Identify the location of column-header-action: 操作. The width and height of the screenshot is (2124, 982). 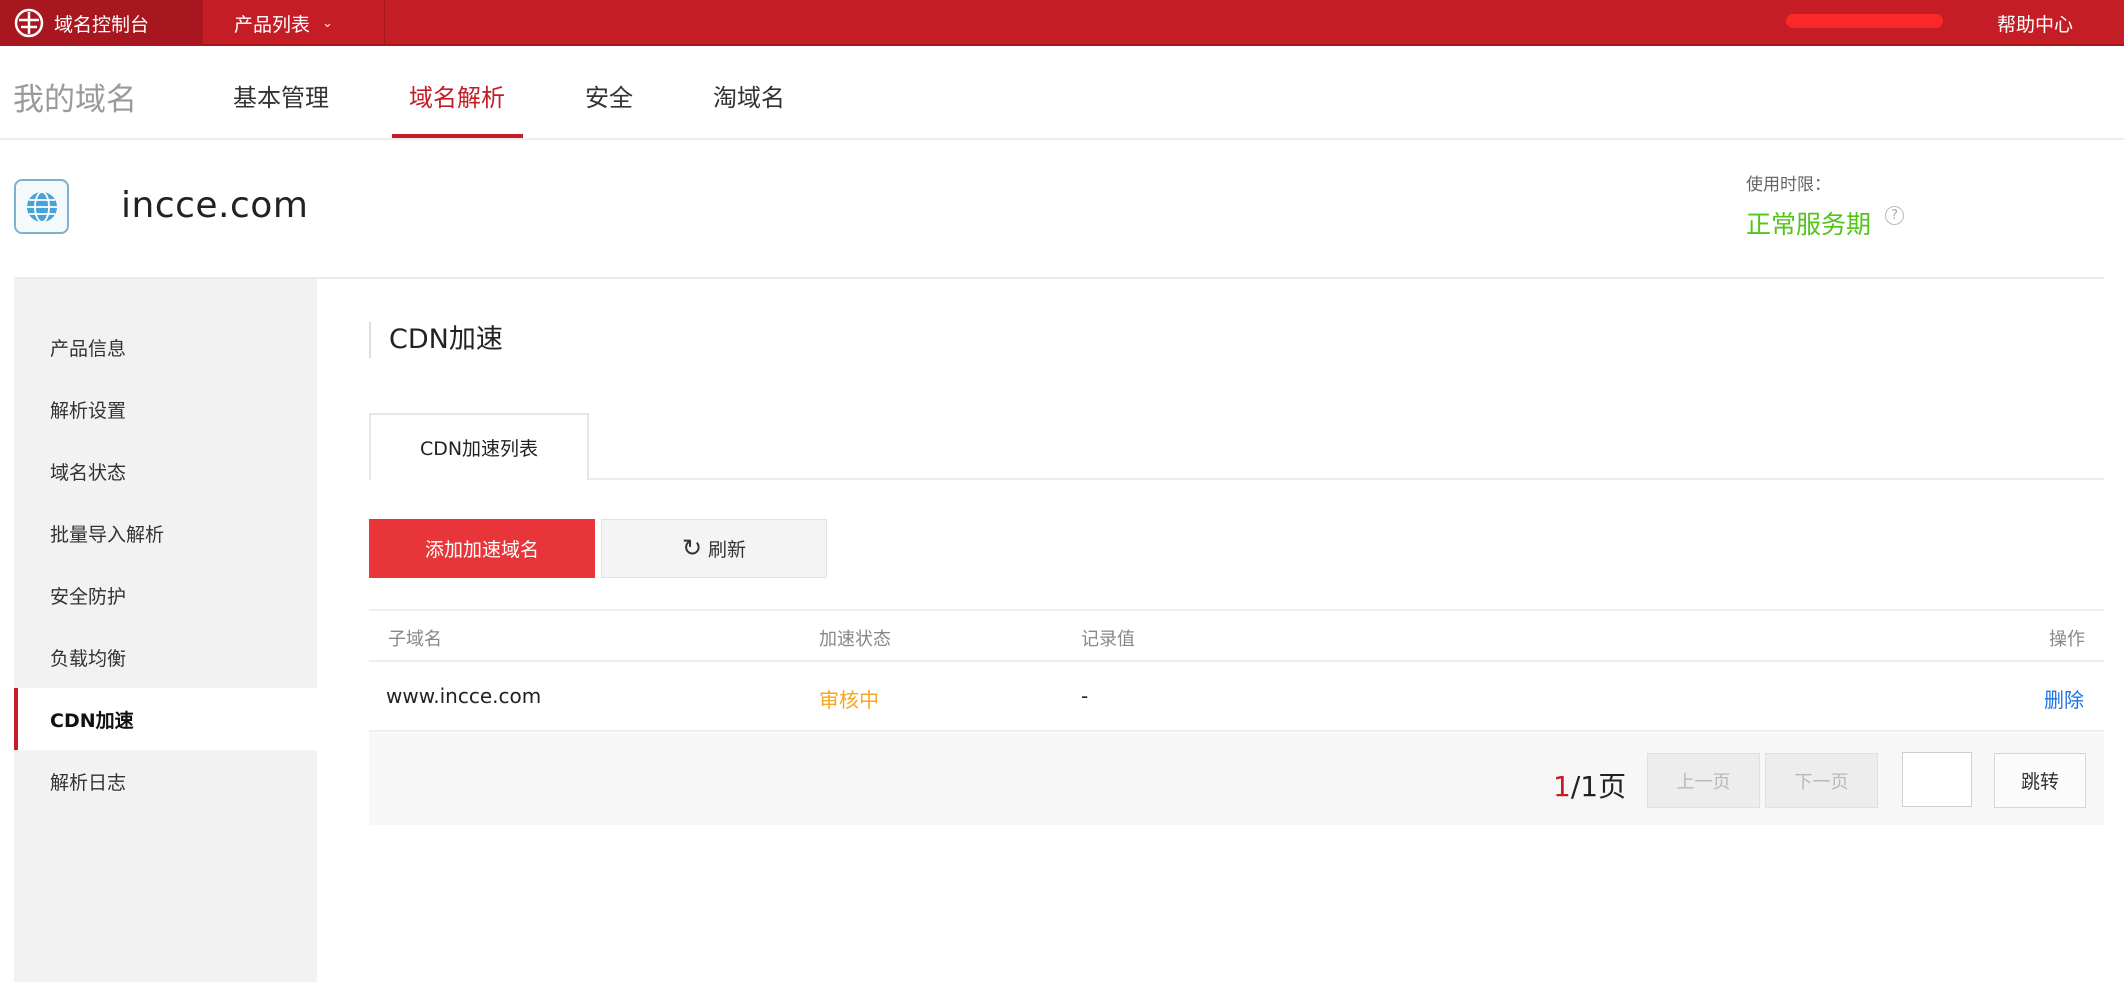
(2067, 639).